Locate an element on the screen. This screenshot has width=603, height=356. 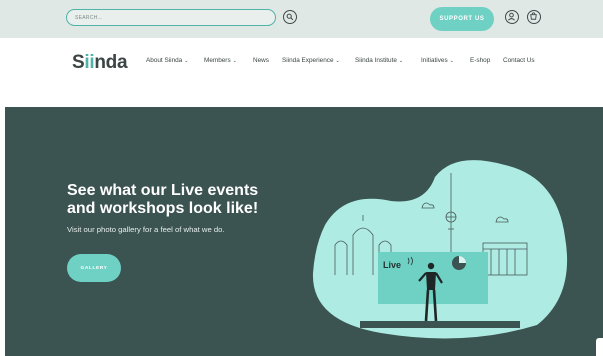
menu-experience-label: Siinda Experience is located at coordinates (308, 60).